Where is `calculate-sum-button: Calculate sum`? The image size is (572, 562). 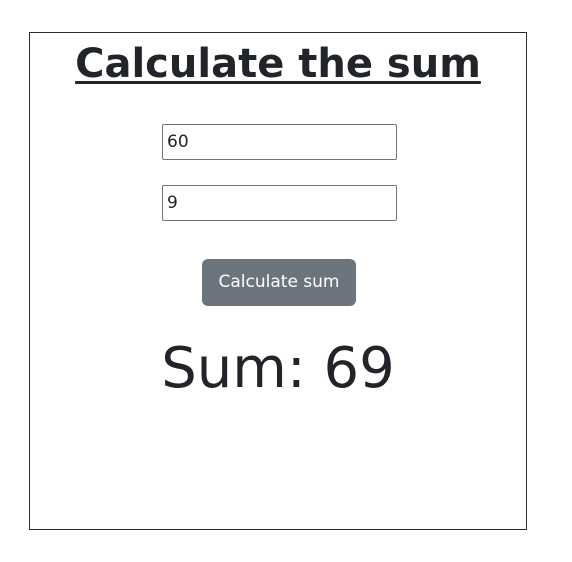 calculate-sum-button: Calculate sum is located at coordinates (279, 282).